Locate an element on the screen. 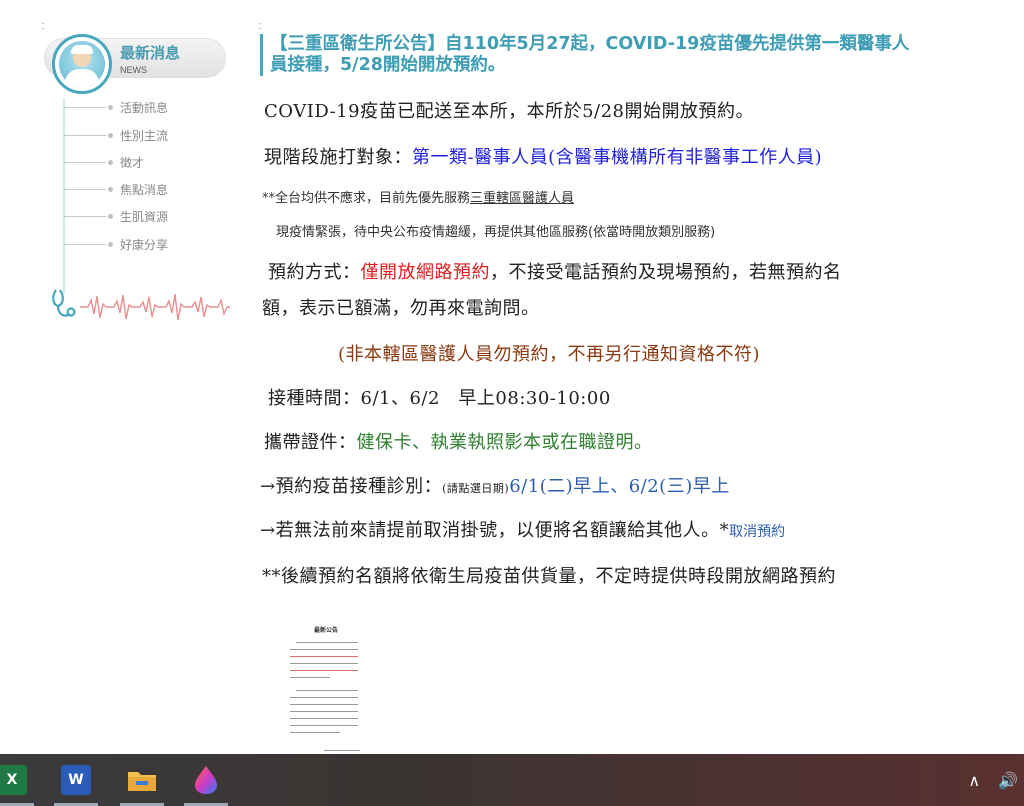 The height and width of the screenshot is (806, 1024). method-red: 僅開放網路預約 is located at coordinates (425, 272).